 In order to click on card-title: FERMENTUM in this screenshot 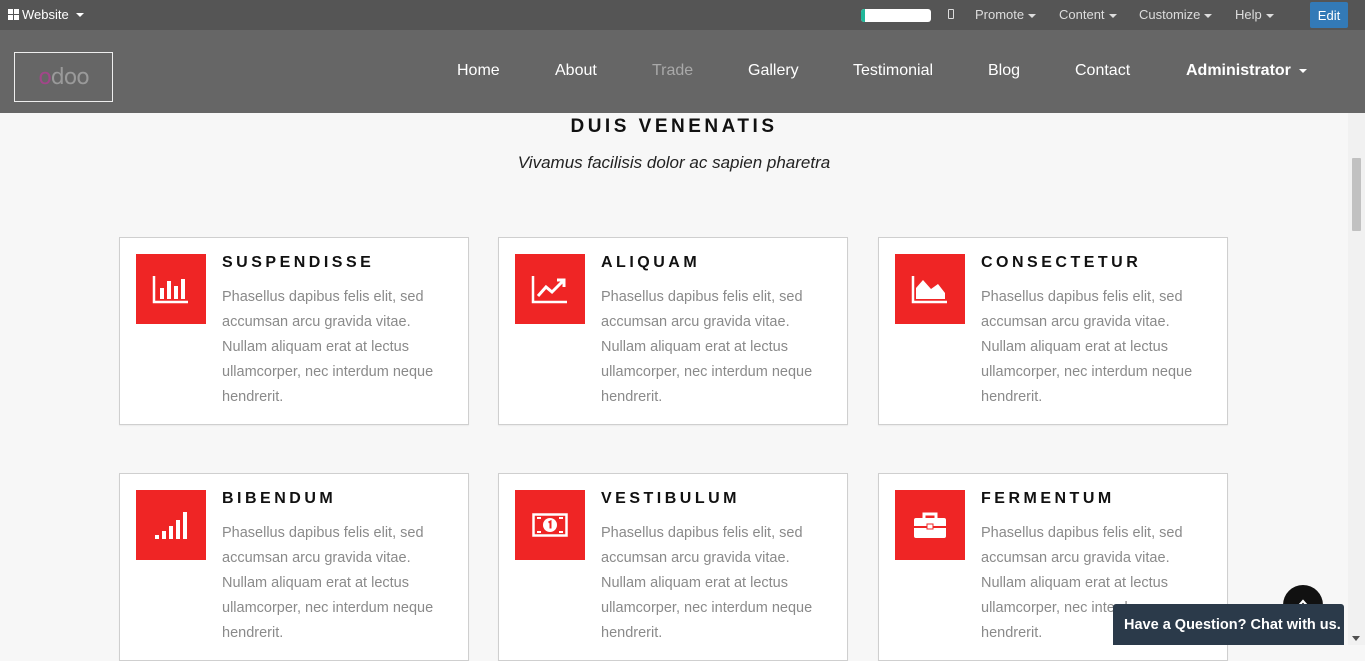, I will do `click(1048, 498)`.